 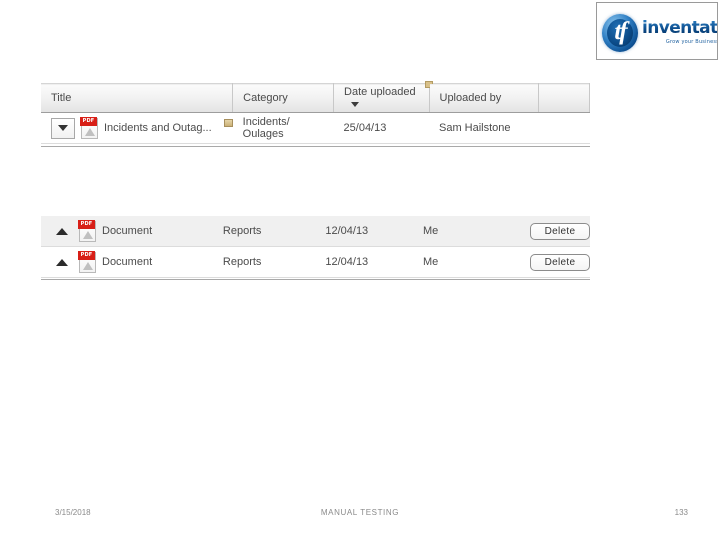 I want to click on column-header-category: Category, so click(x=283, y=98).